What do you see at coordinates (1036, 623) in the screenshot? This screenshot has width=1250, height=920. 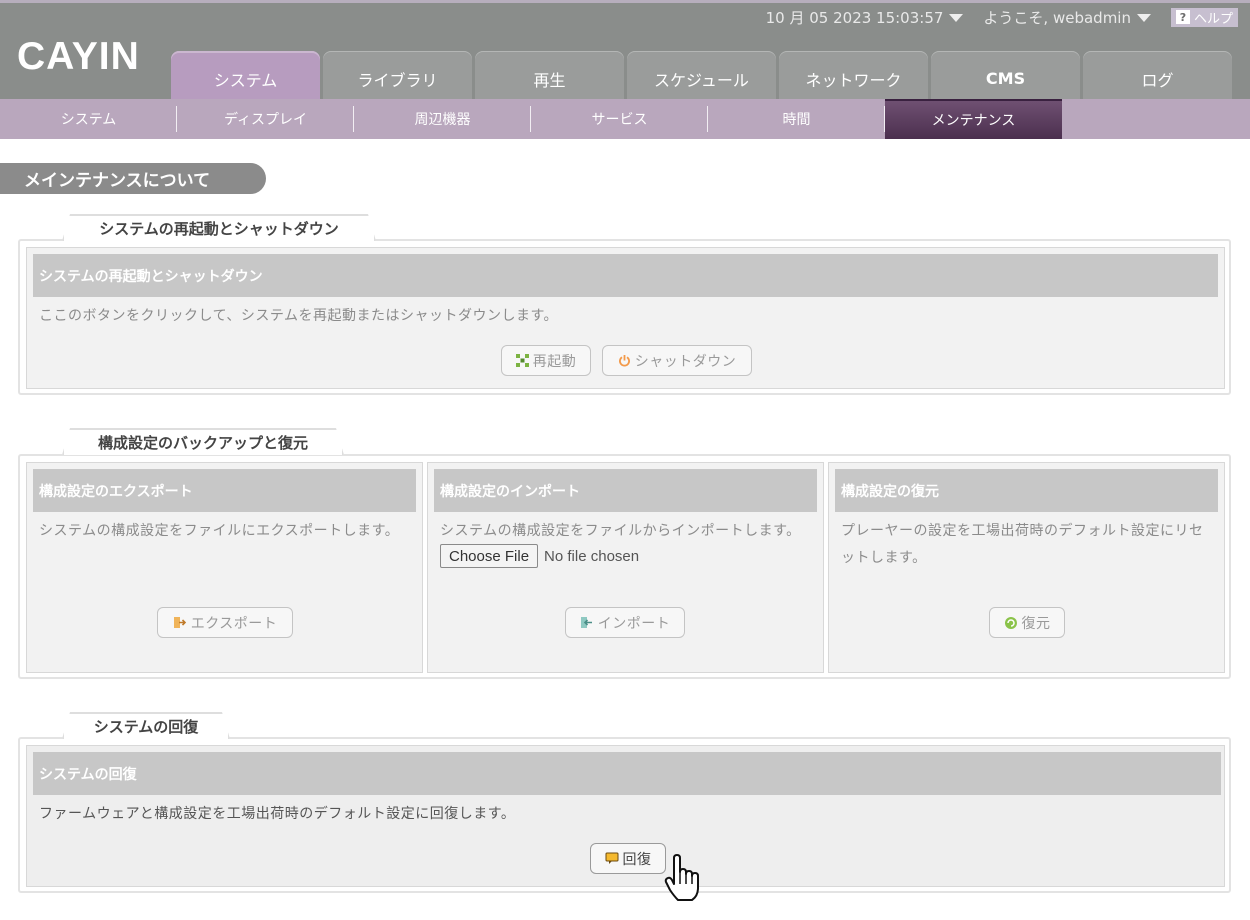 I see `restore-label: 復元` at bounding box center [1036, 623].